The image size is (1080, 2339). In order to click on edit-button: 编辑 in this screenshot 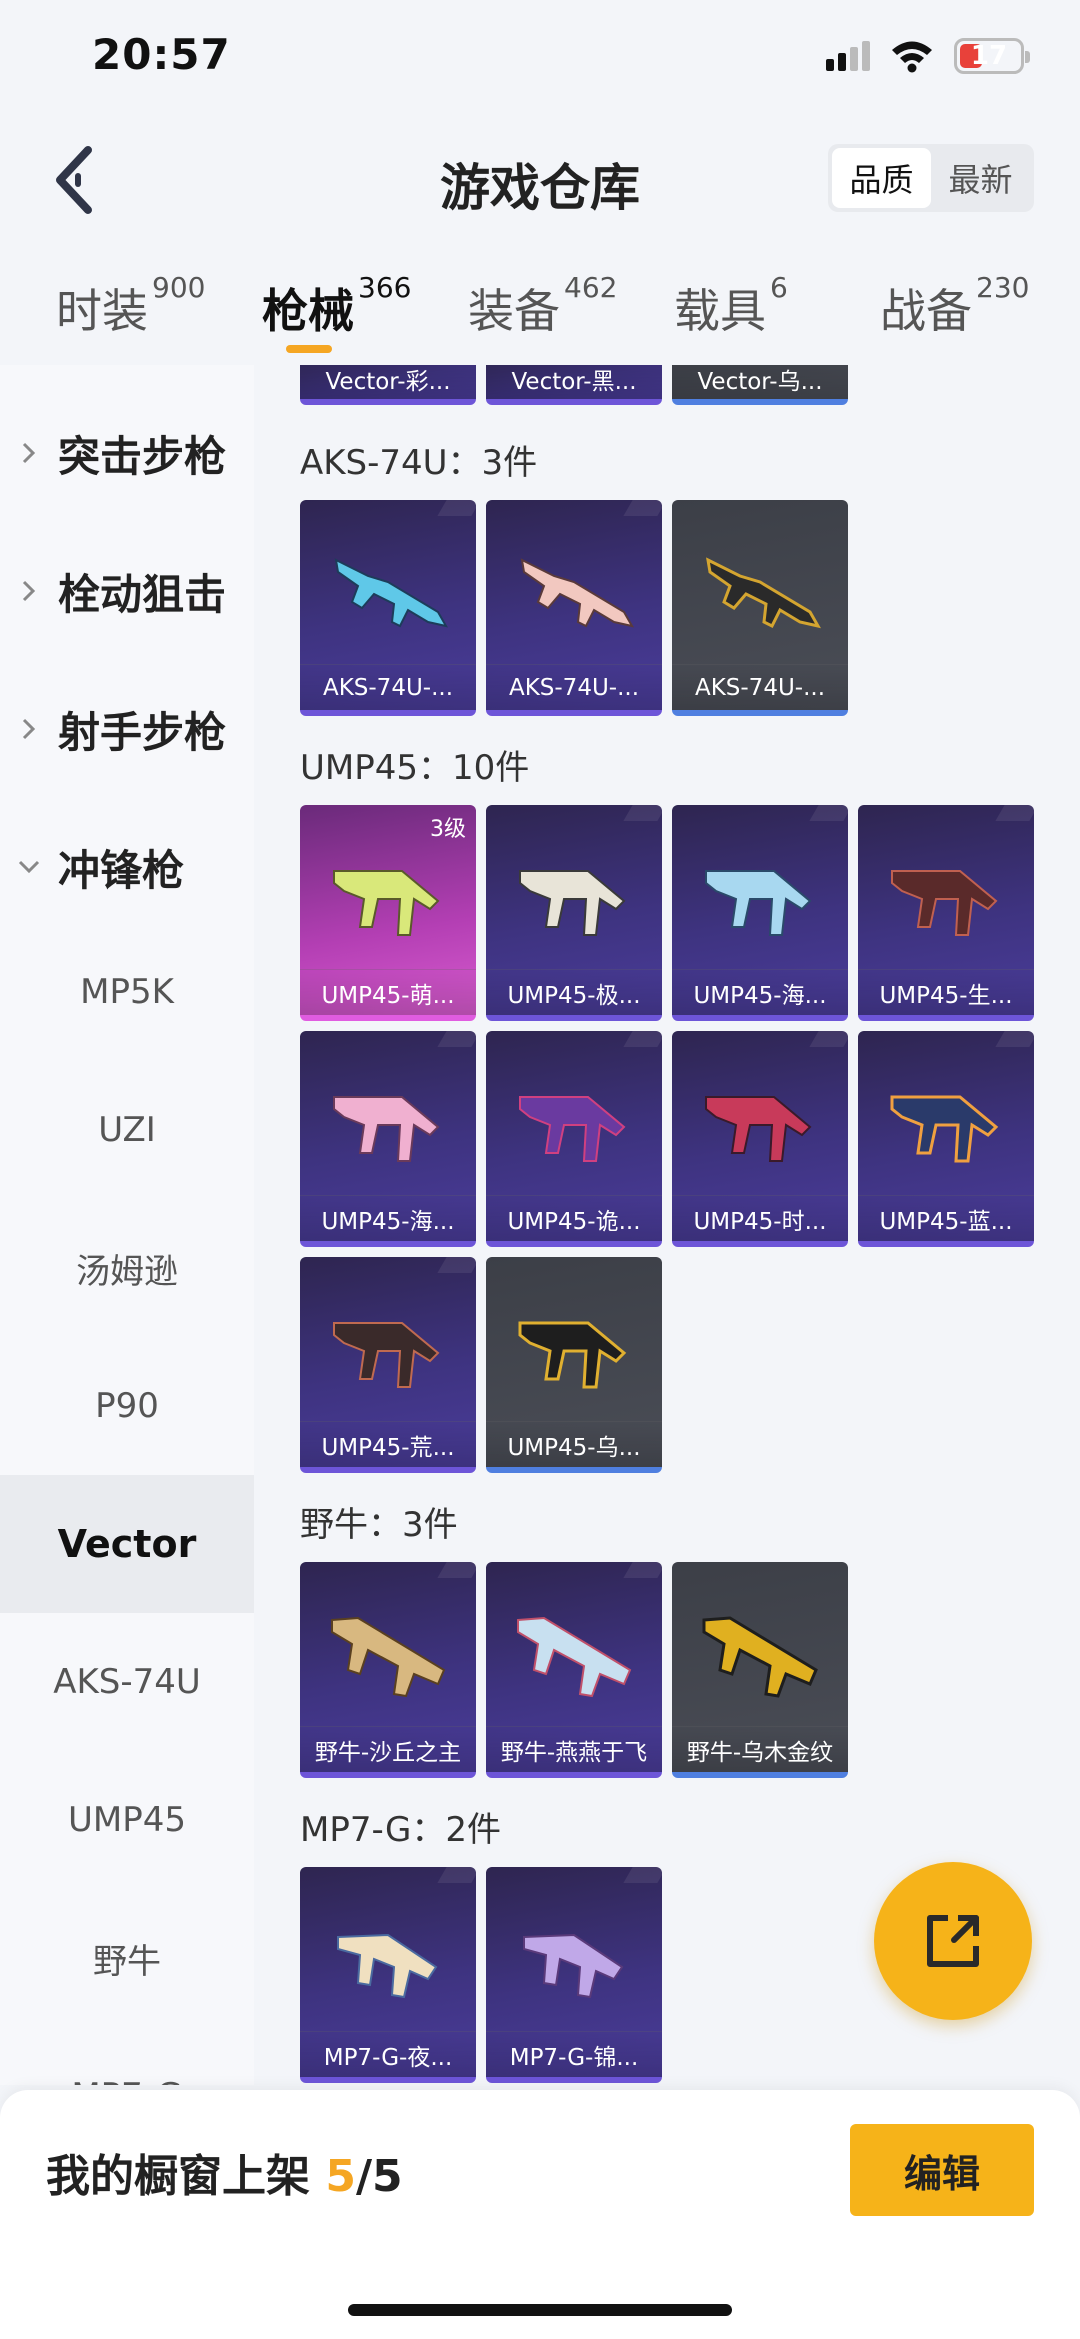, I will do `click(942, 2170)`.